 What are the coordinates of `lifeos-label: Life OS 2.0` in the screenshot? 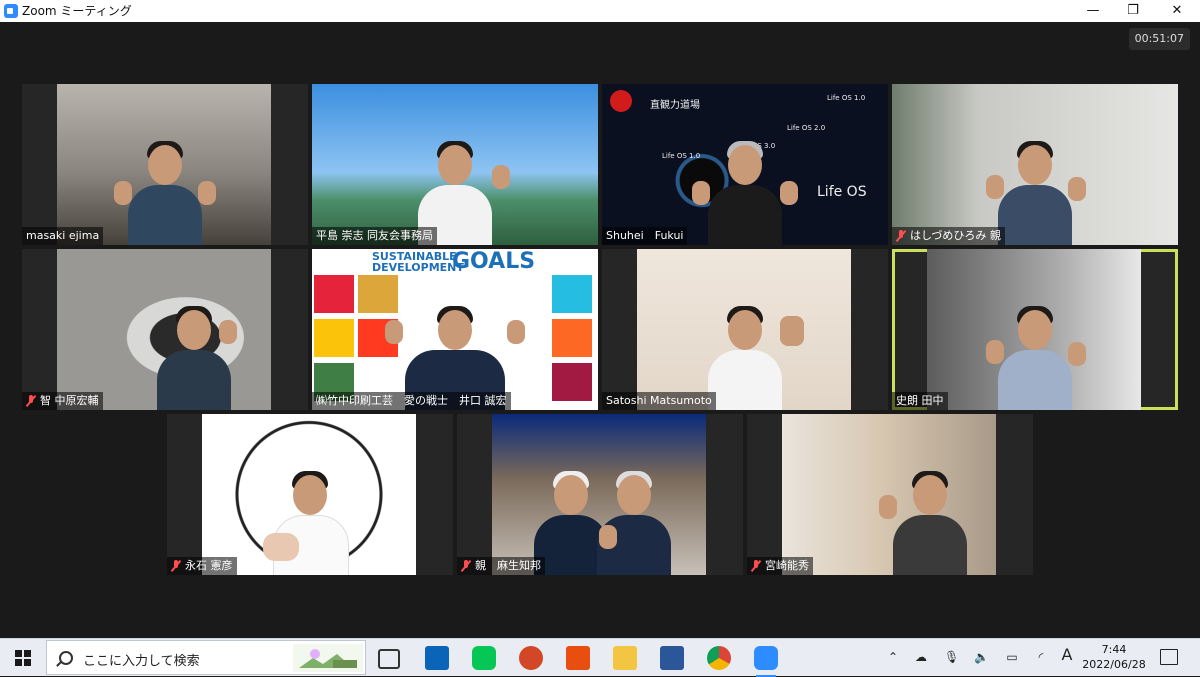 It's located at (806, 128).